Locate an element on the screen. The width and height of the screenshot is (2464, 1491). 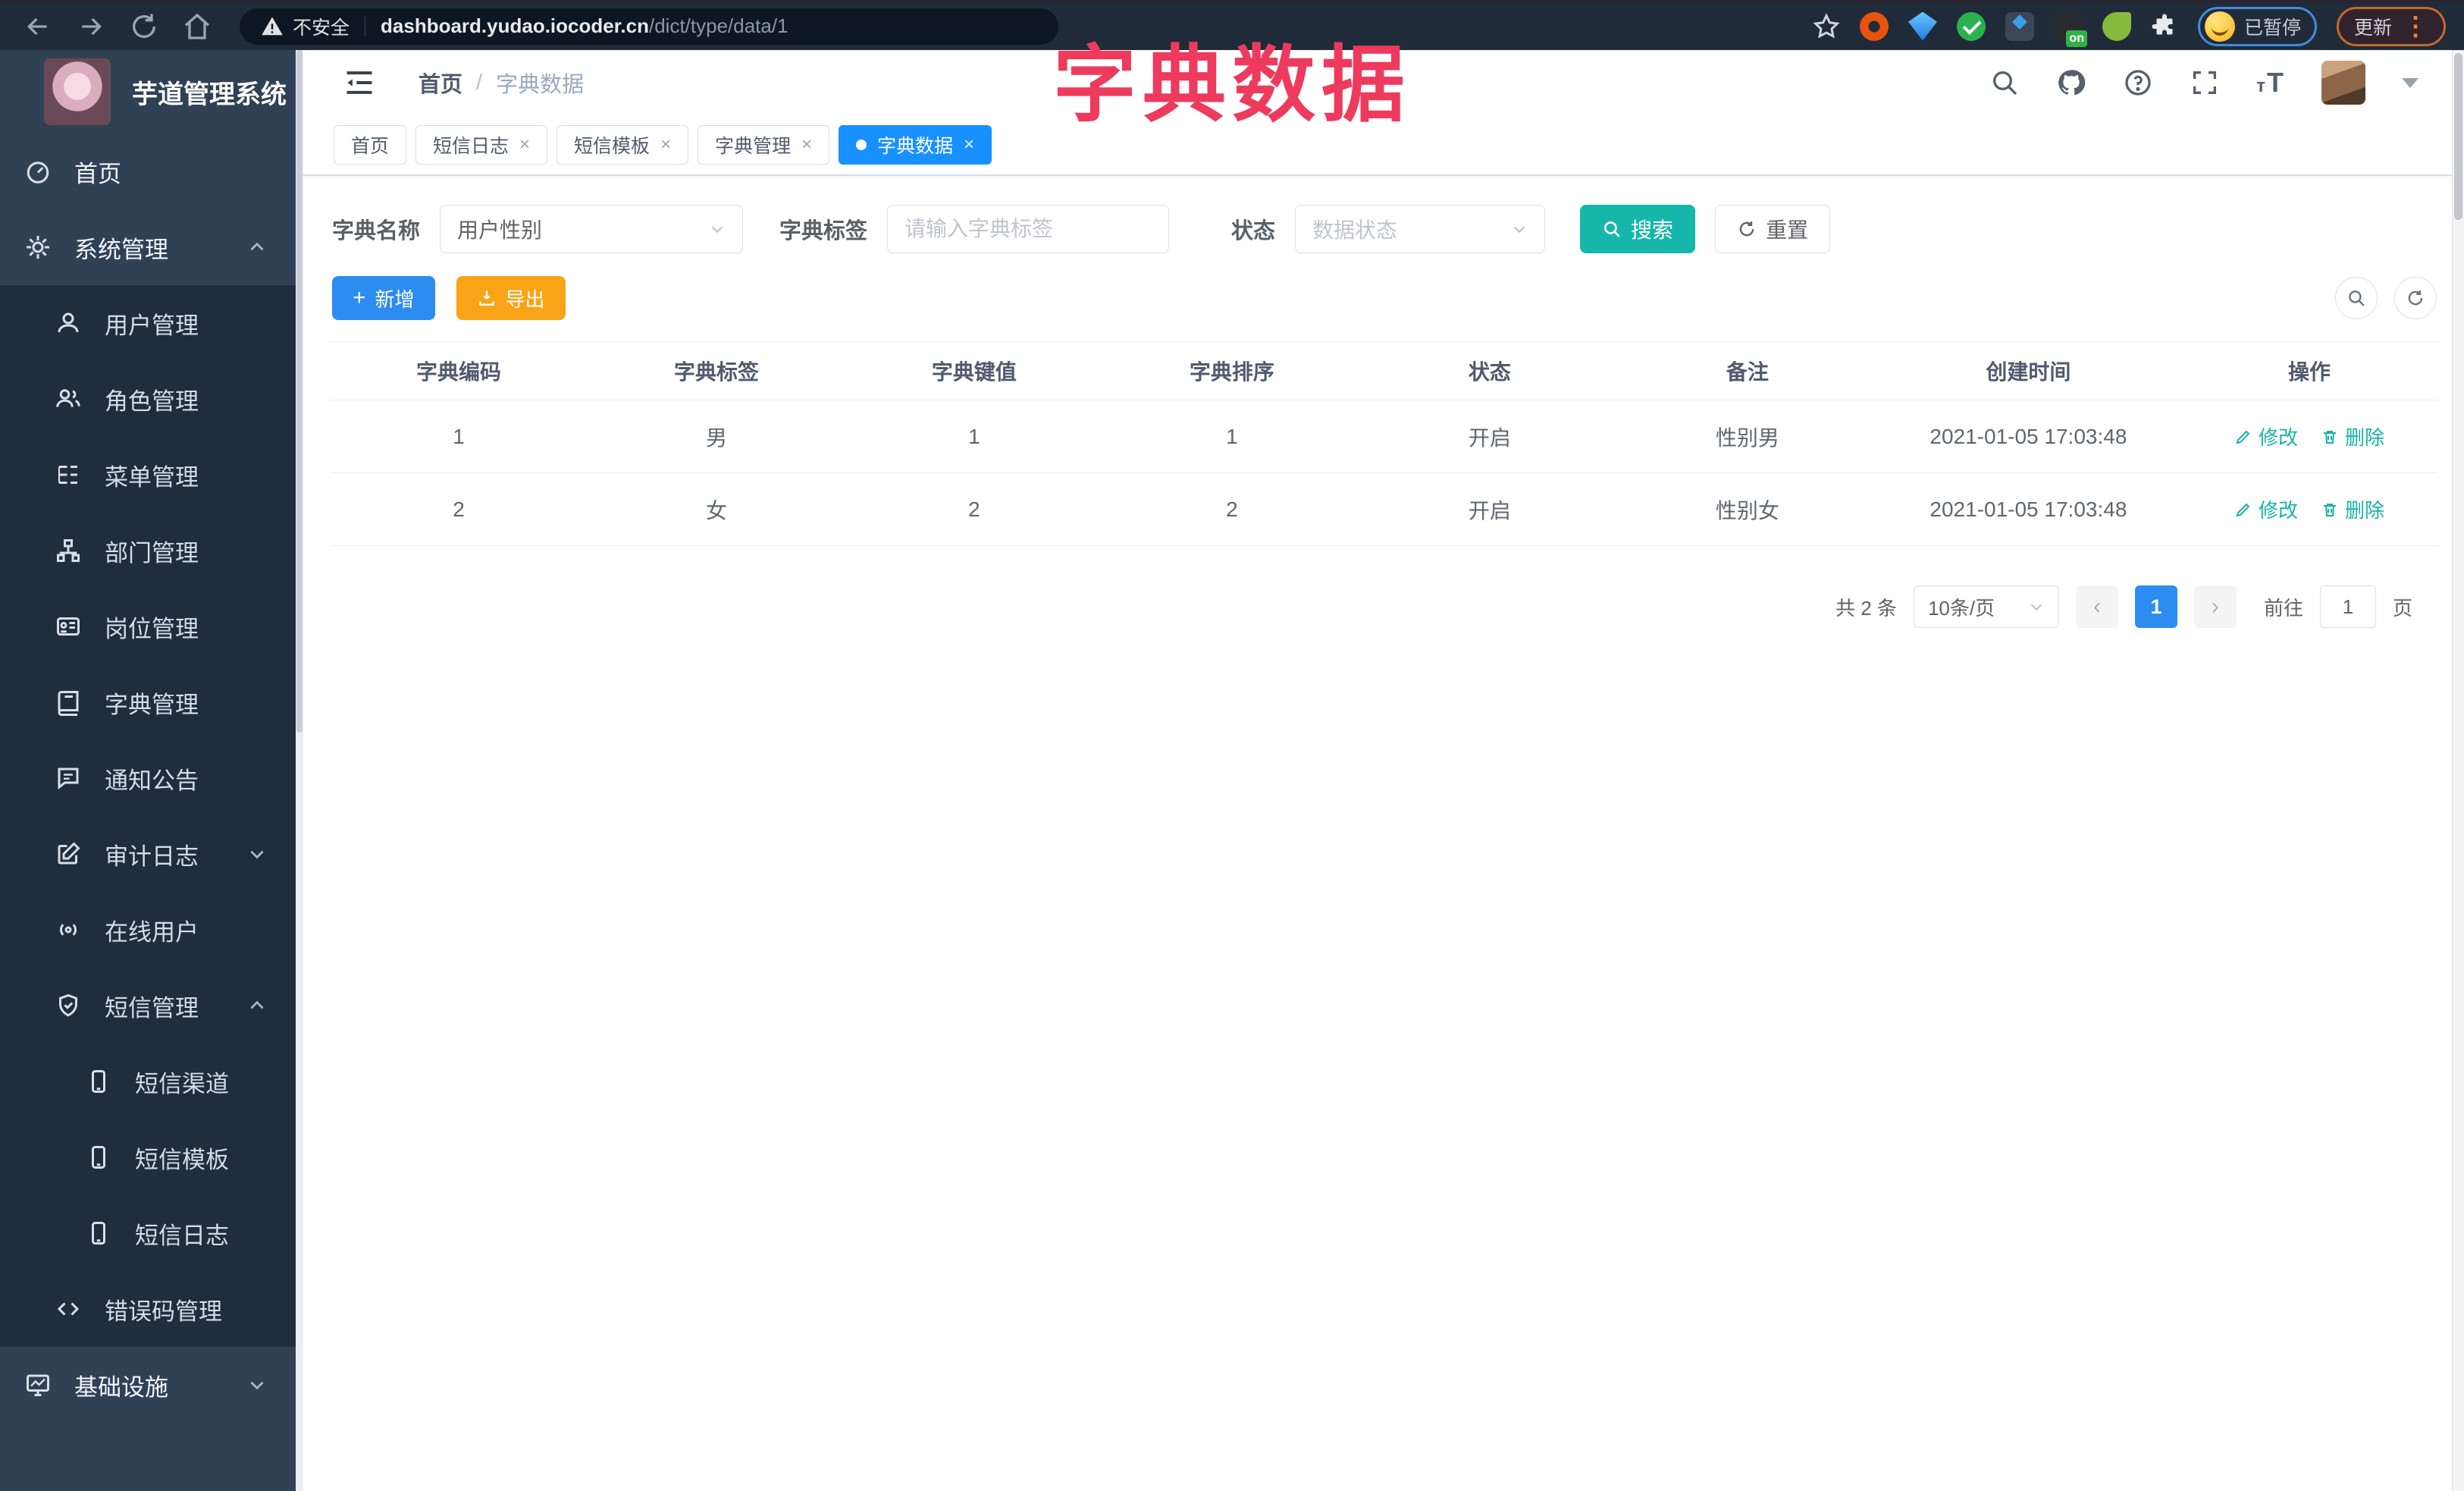
dict-name-label: 字典名称 is located at coordinates (376, 231).